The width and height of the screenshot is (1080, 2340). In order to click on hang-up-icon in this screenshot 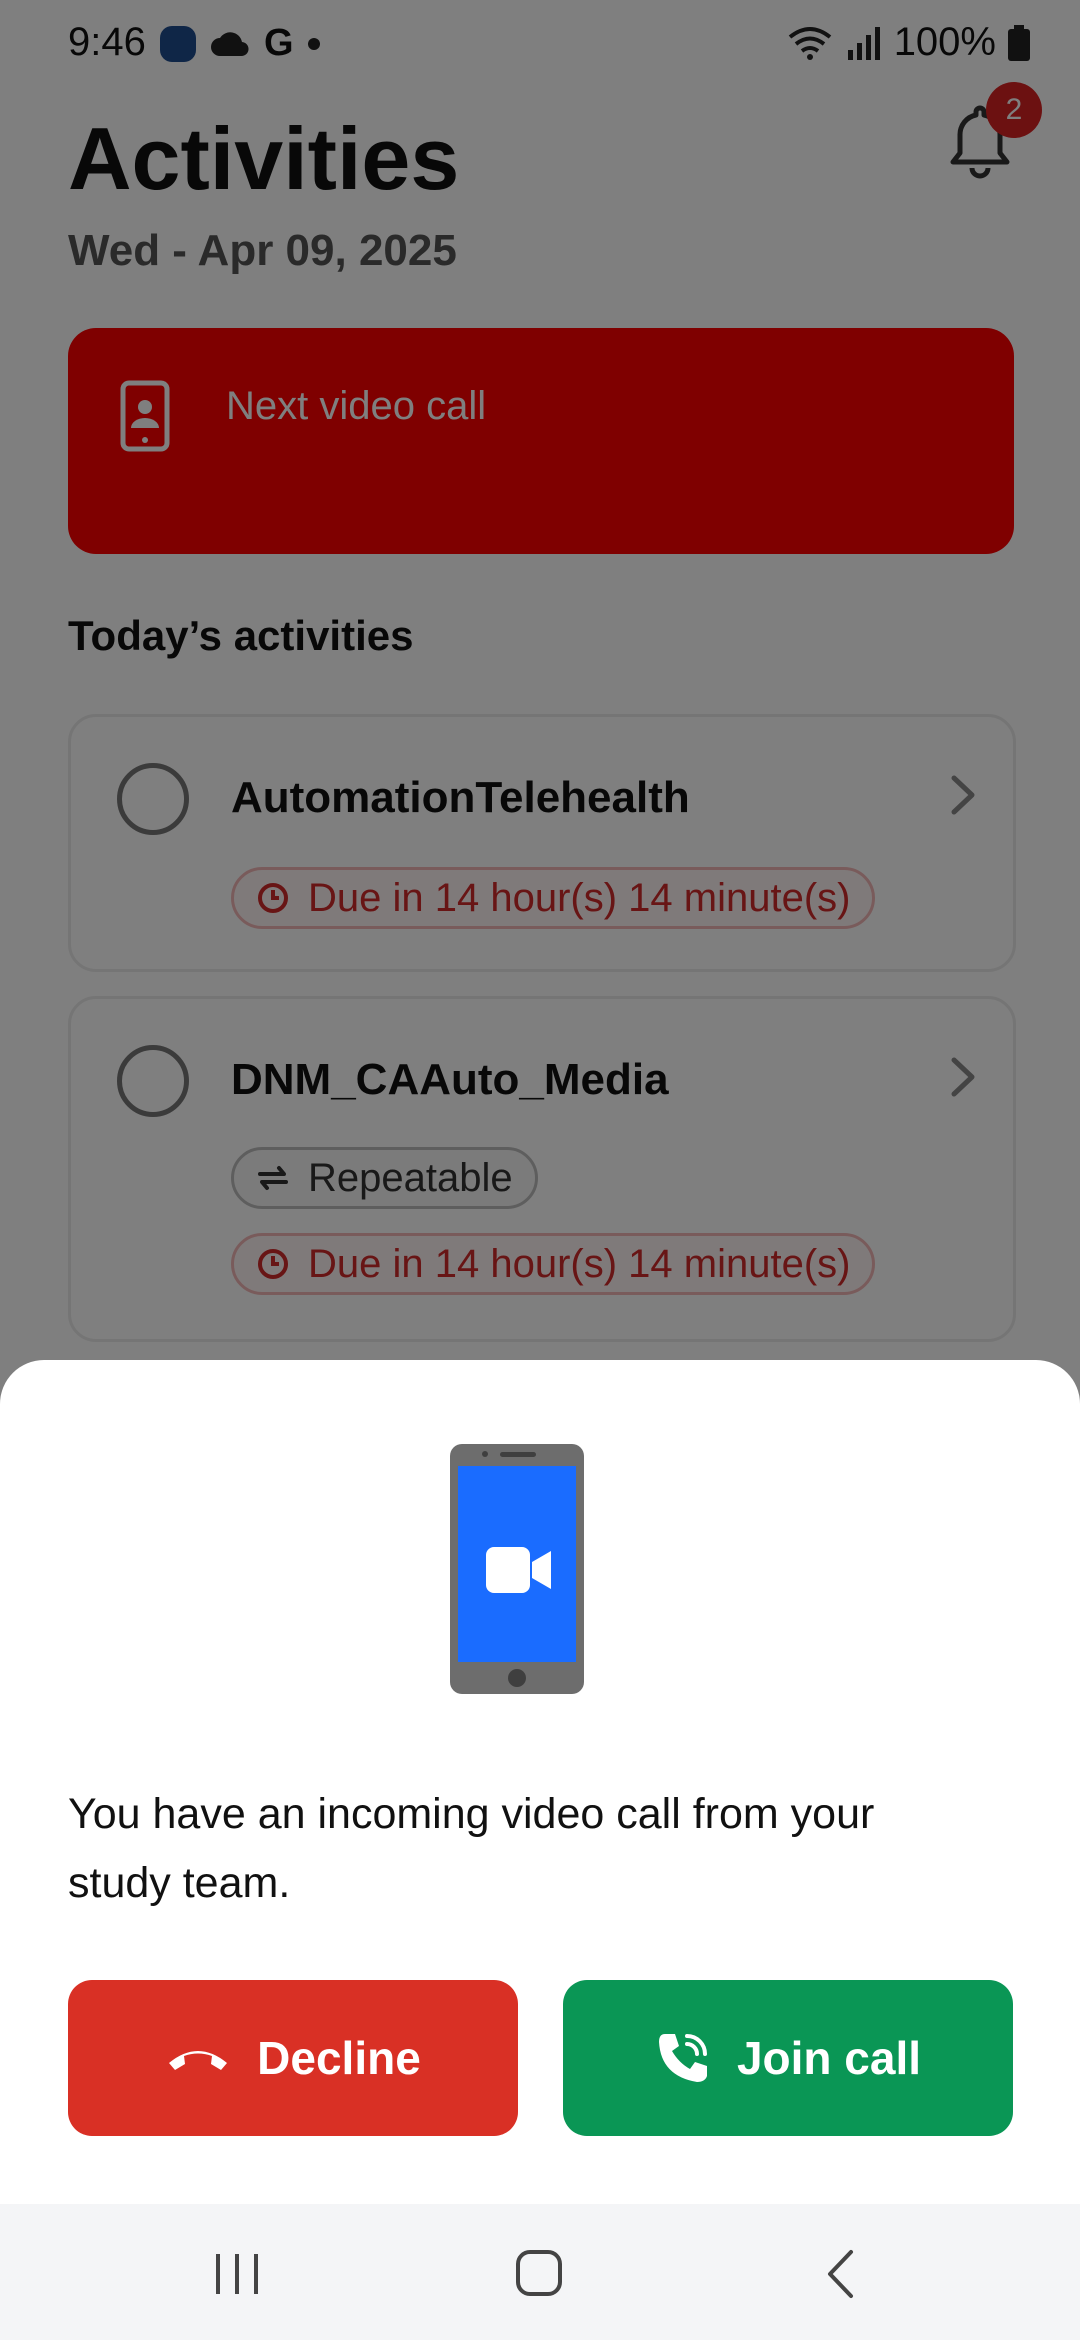, I will do `click(198, 2060)`.